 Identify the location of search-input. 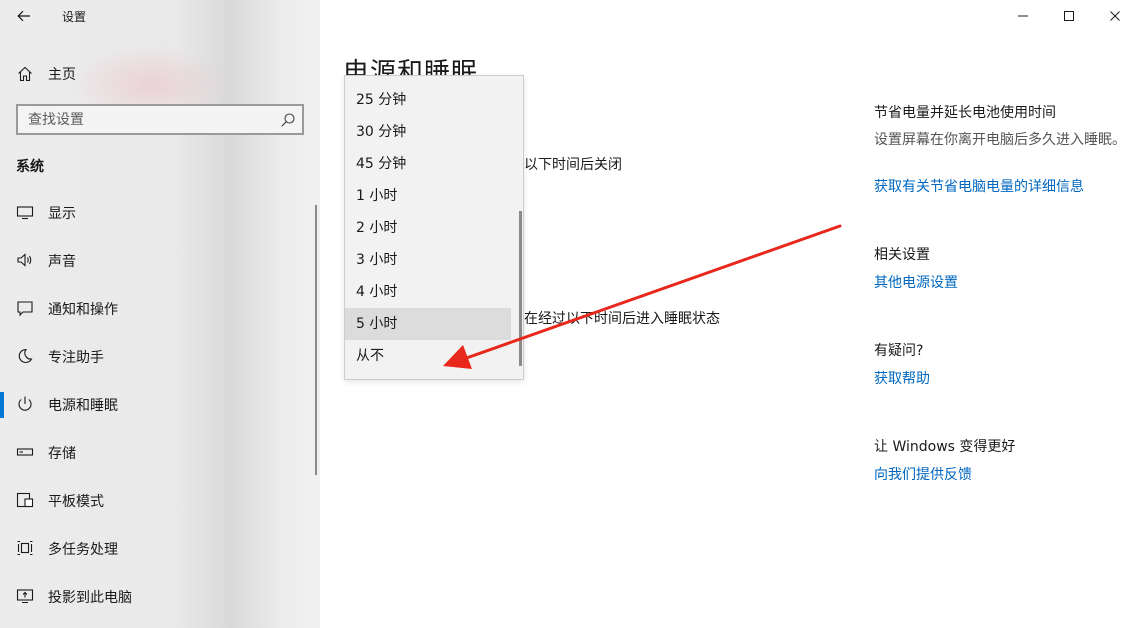
(143, 119).